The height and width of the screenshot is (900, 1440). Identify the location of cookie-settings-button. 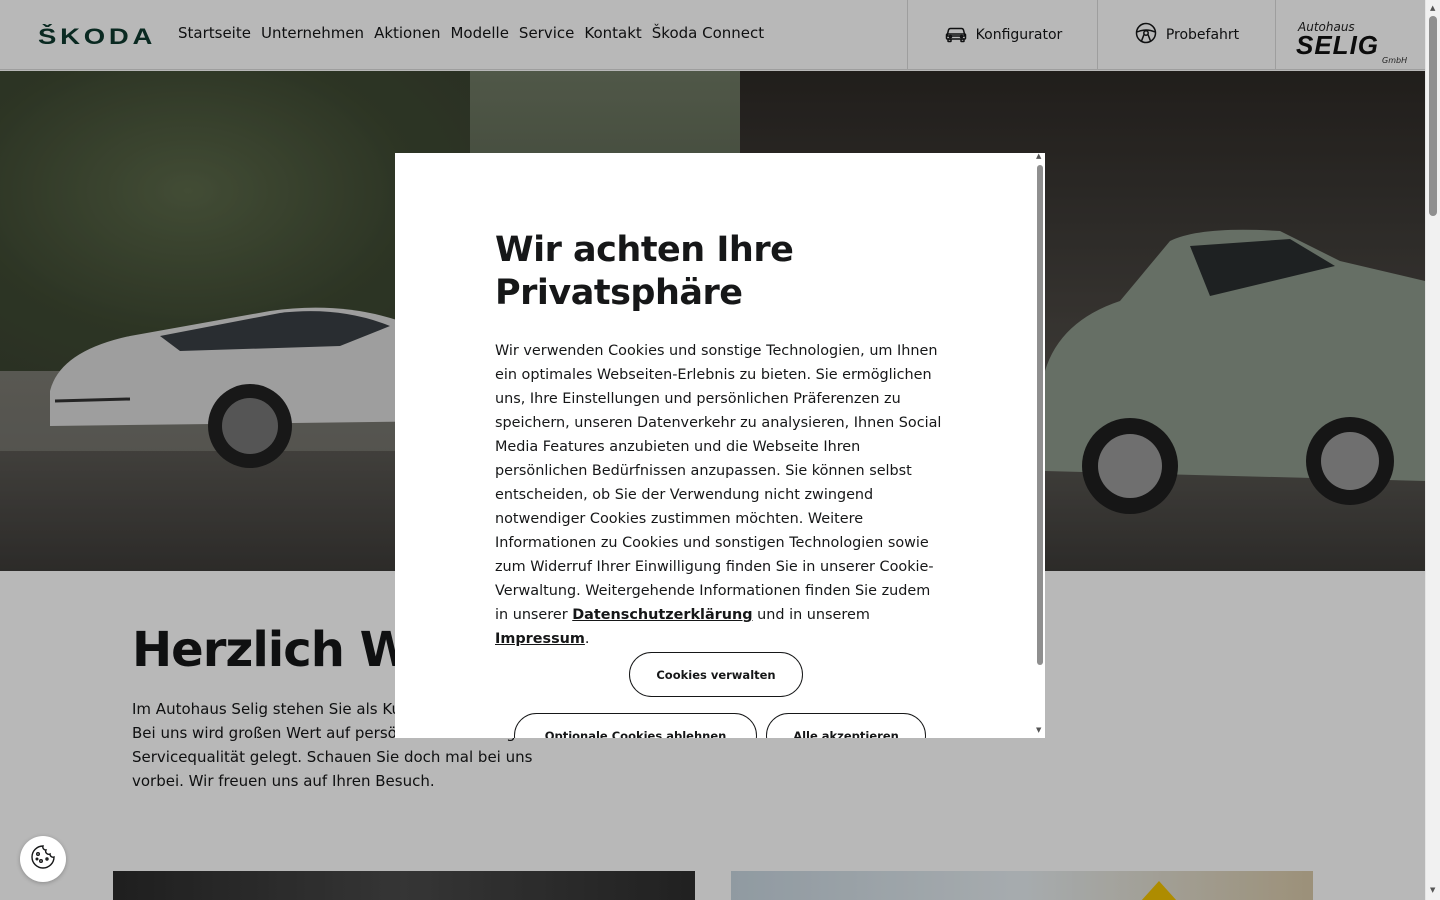
(43, 859).